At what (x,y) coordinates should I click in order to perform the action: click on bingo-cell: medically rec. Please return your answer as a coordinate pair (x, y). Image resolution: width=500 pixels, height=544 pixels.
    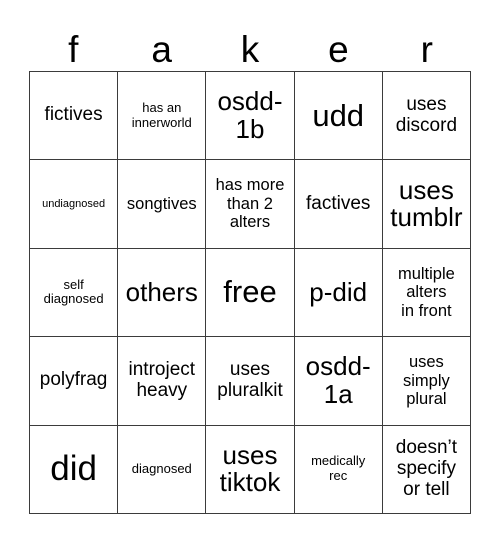
    Looking at the image, I should click on (338, 469).